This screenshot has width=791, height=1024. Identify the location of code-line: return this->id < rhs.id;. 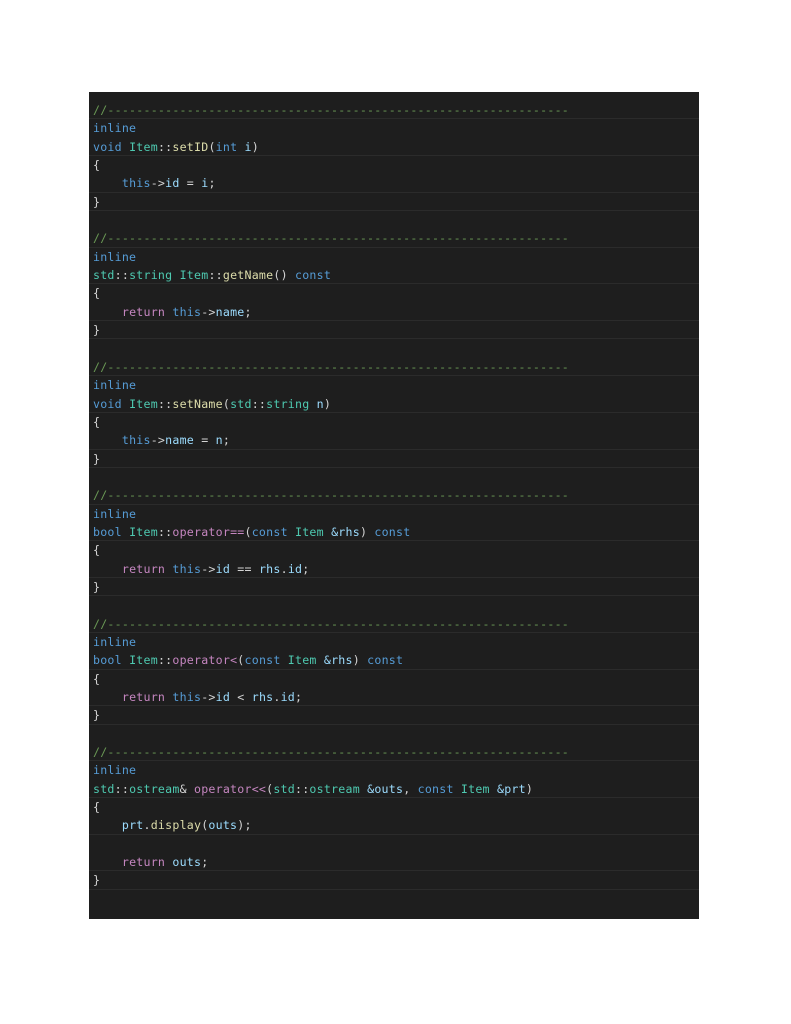
(394, 697).